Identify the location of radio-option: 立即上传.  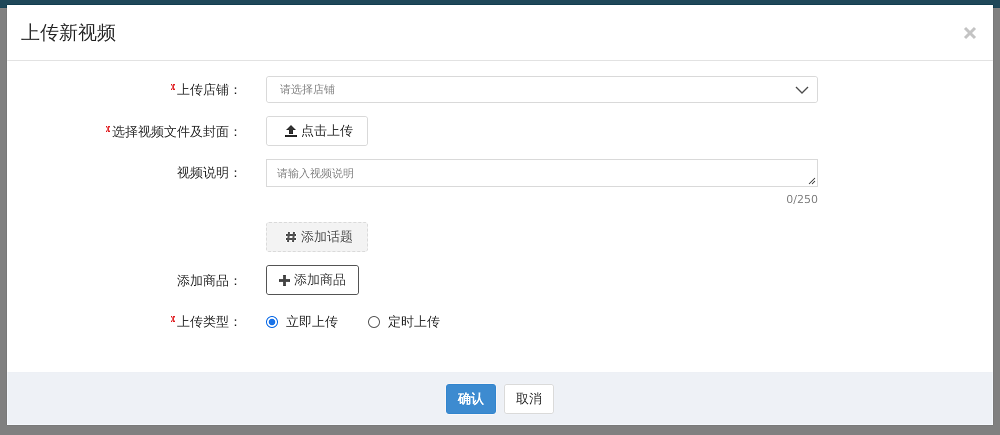
(302, 322).